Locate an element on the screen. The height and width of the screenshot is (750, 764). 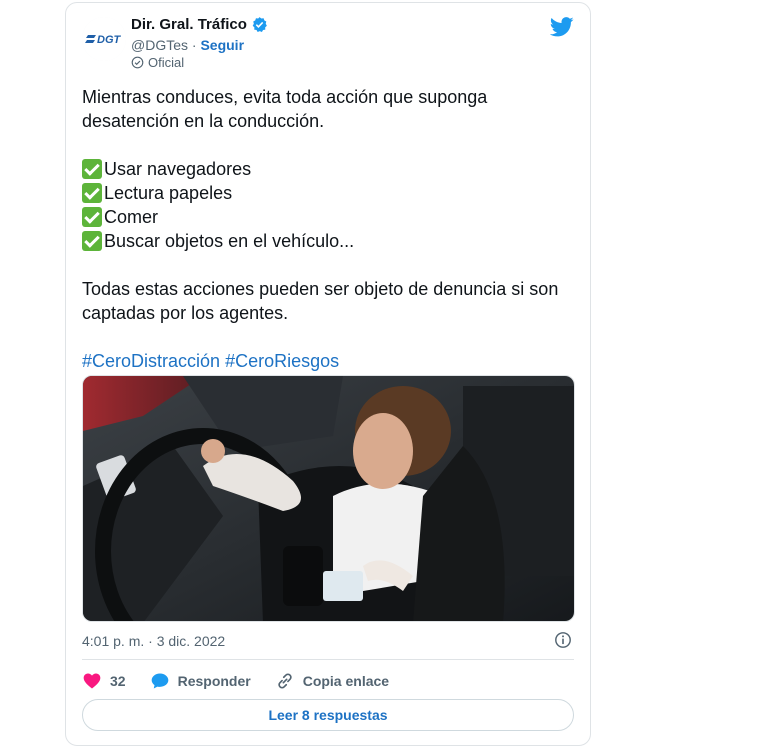
checklist-item: Lectura papeles is located at coordinates (322, 193).